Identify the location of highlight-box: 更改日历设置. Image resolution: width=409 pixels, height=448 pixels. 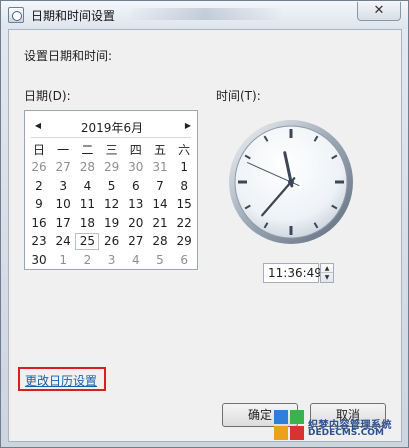
(62, 379).